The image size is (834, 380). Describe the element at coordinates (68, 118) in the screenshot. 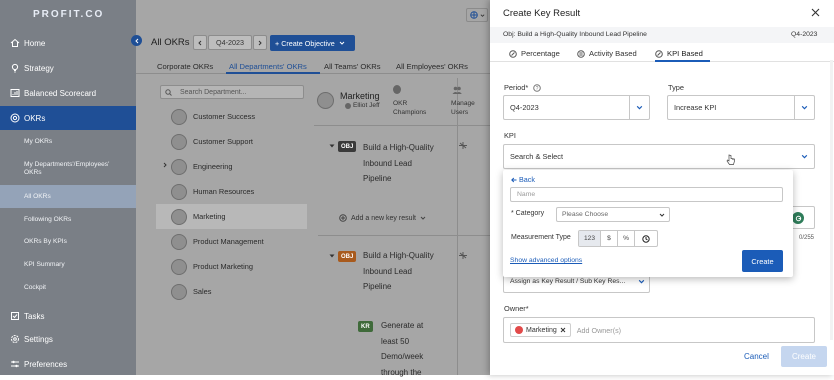

I see `sidebar-item-okrs: OKRs` at that location.